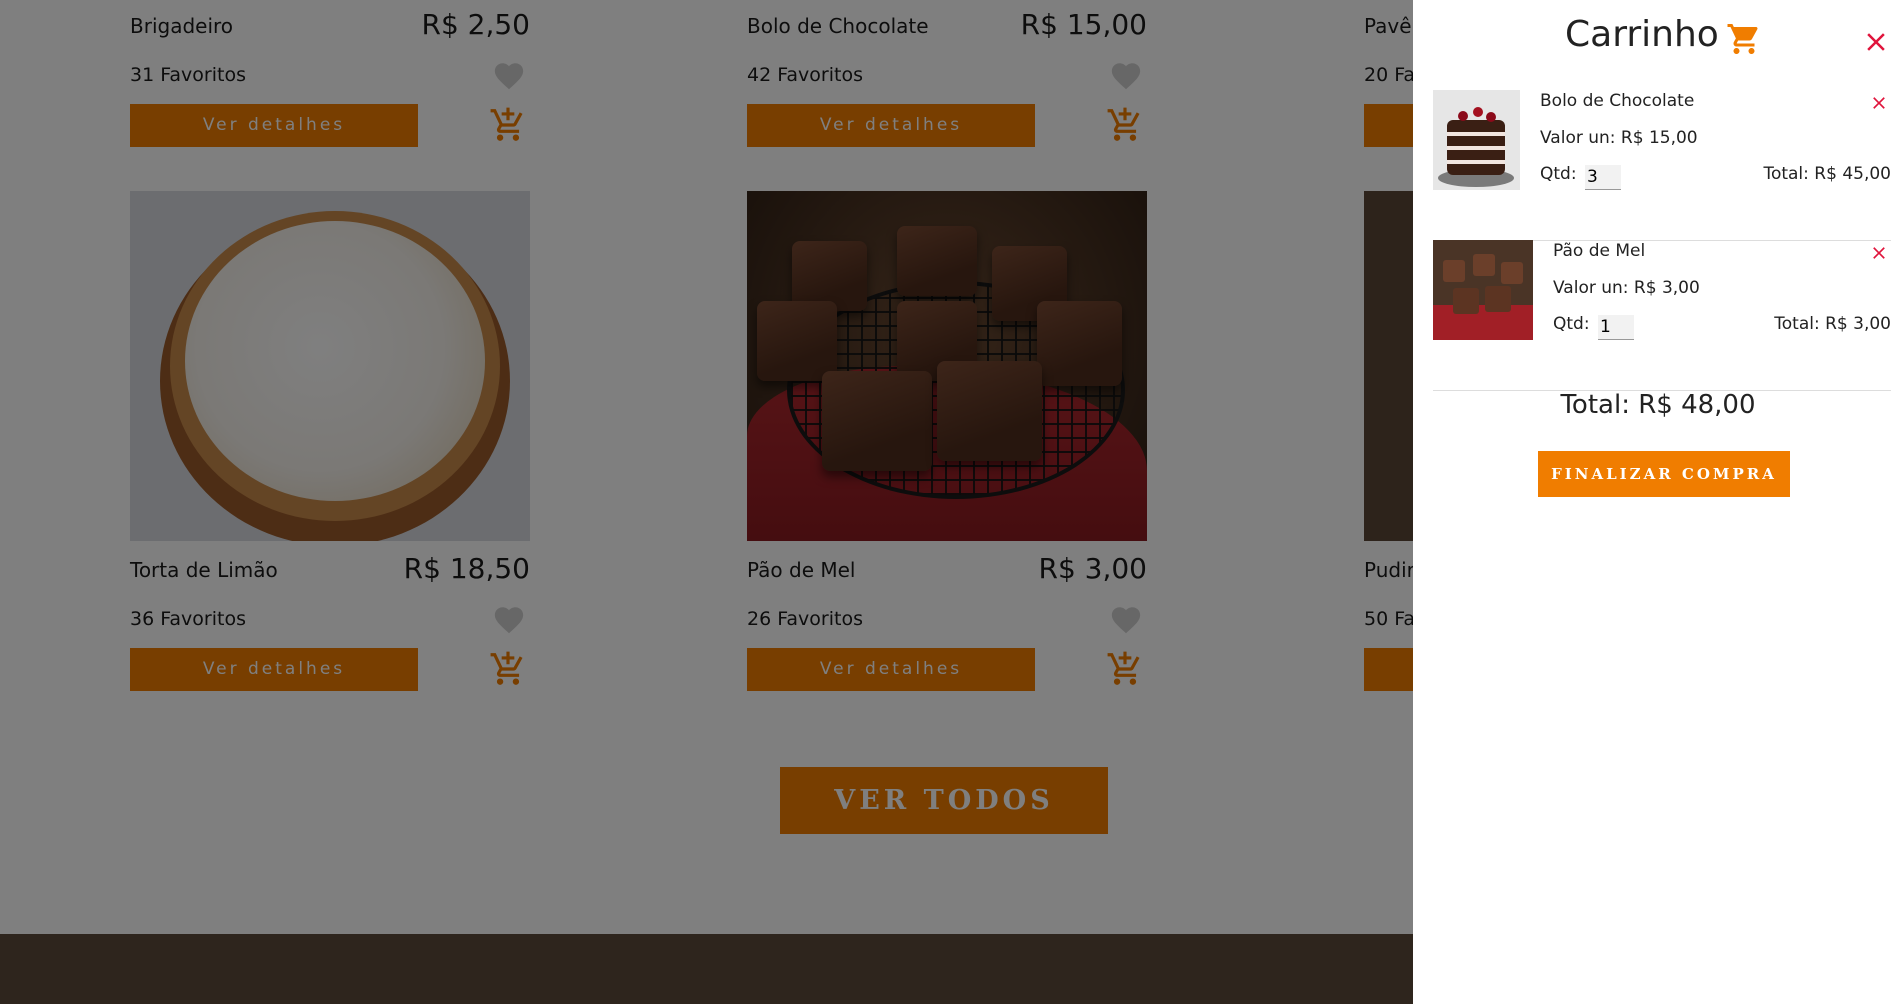 The image size is (1903, 1004). Describe the element at coordinates (1664, 474) in the screenshot. I see `checkout-button: FINALIZAR COMPRA` at that location.